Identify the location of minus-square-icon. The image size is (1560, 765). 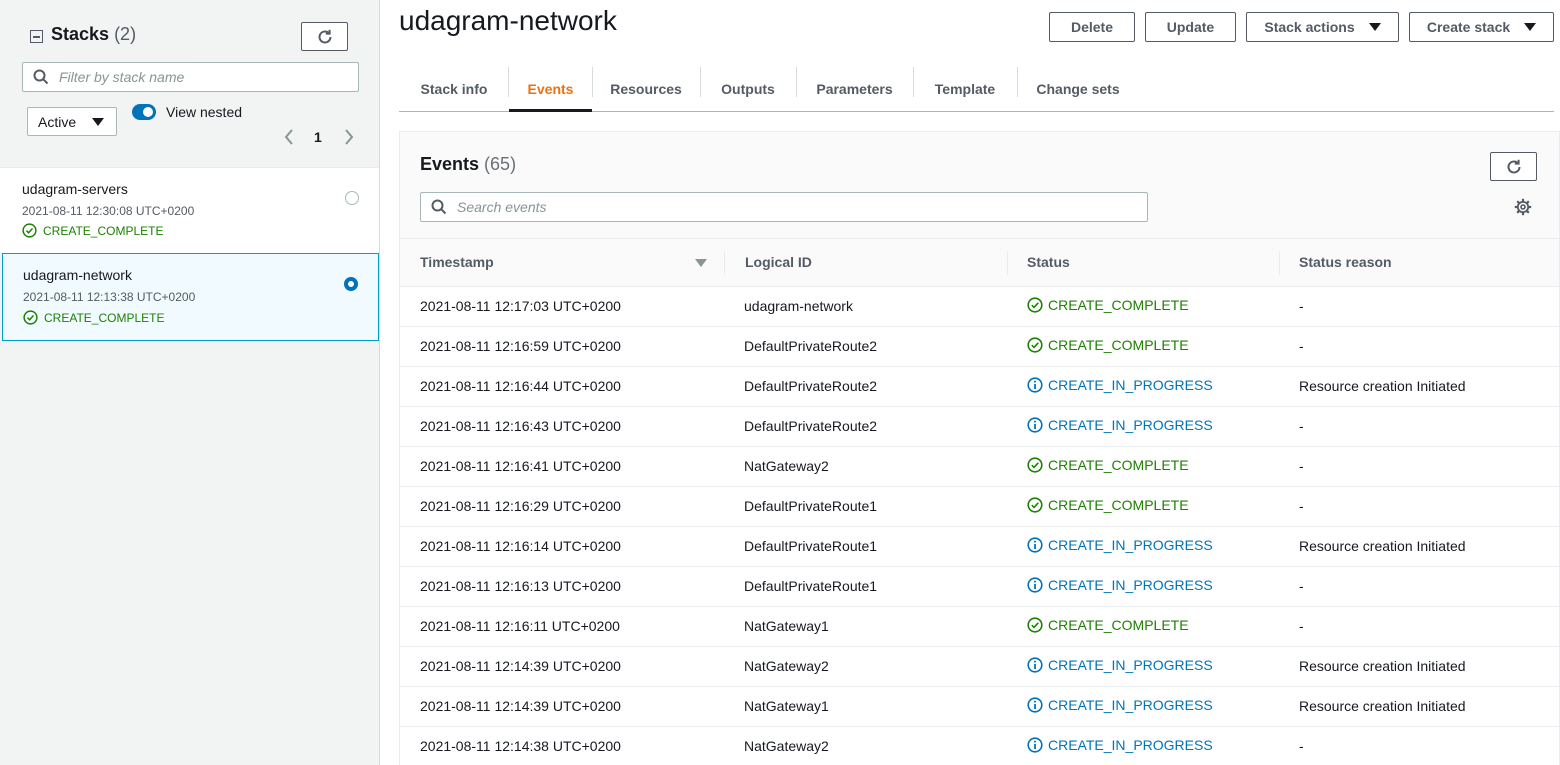
(36, 36).